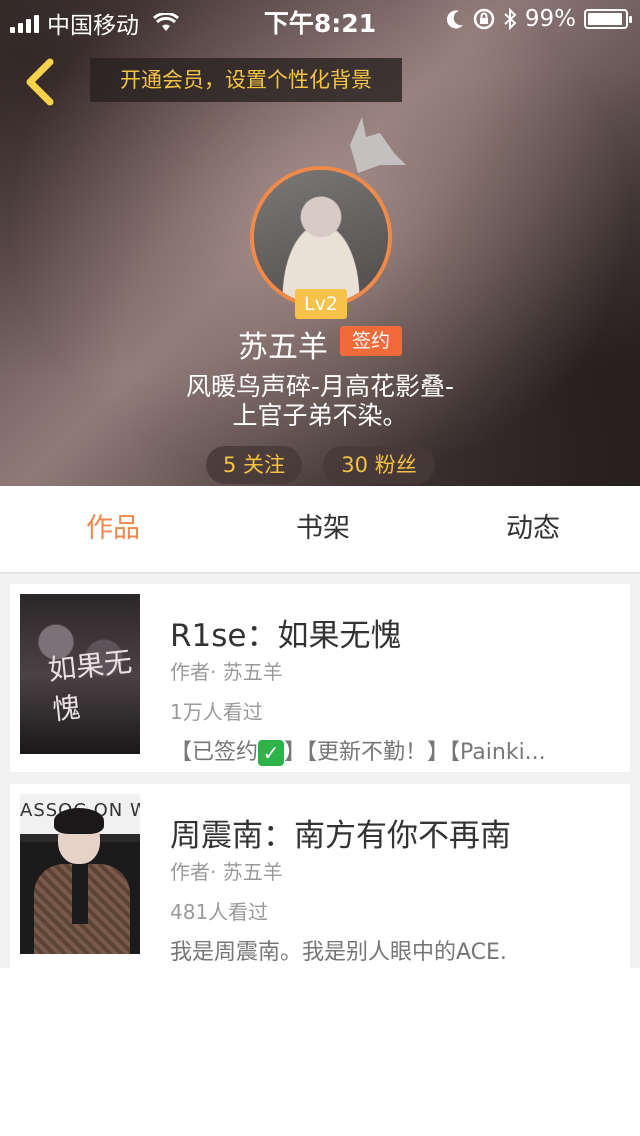 The image size is (640, 1136). I want to click on battery-percent: 99%, so click(550, 19).